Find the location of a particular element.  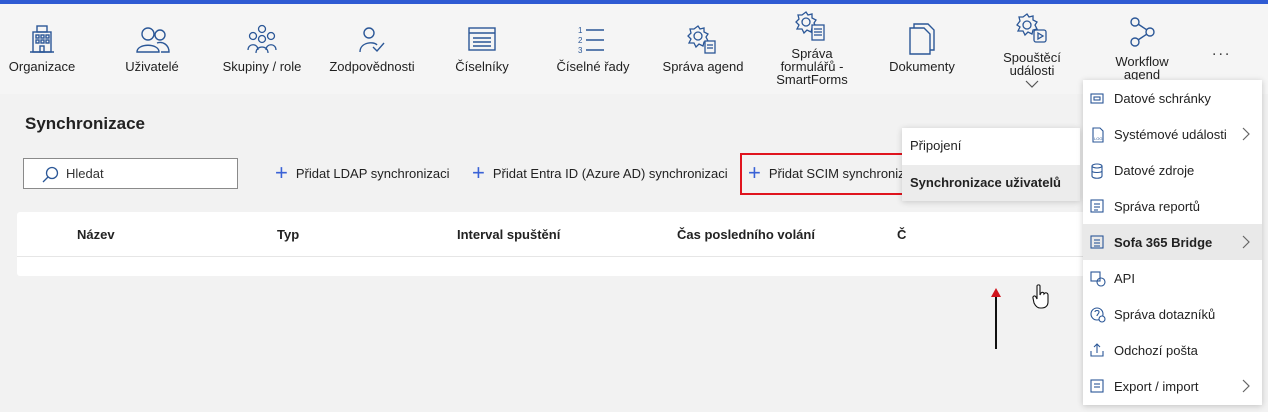

search-placeholder: Hledat is located at coordinates (85, 173).